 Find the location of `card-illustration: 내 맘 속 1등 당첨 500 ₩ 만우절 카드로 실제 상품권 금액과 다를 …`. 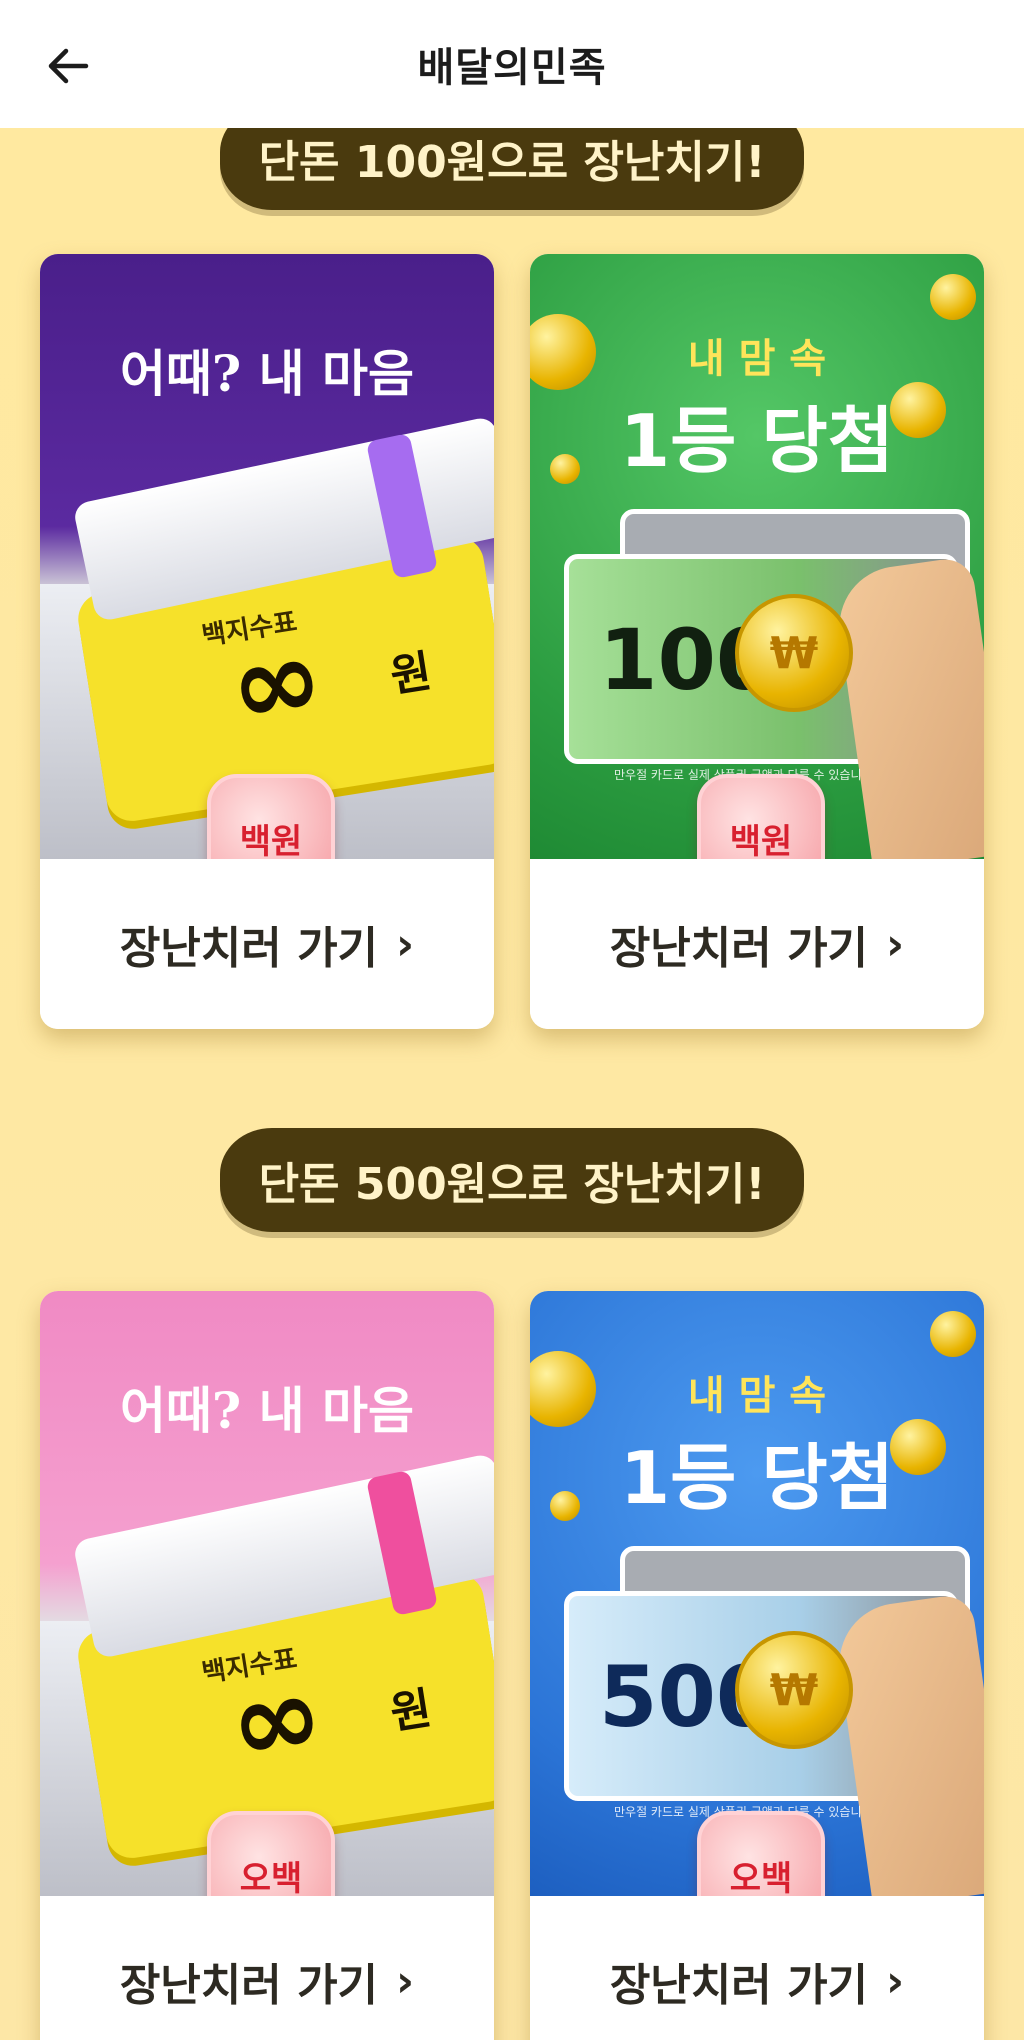

card-illustration: 내 맘 속 1등 당첨 500 ₩ 만우절 카드로 실제 상품권 금액과 다를 … is located at coordinates (757, 1593).